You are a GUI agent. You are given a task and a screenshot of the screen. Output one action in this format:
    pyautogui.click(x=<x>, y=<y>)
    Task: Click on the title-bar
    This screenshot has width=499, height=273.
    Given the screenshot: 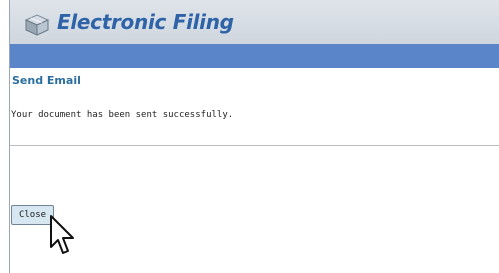 What is the action you would take?
    pyautogui.click(x=254, y=56)
    